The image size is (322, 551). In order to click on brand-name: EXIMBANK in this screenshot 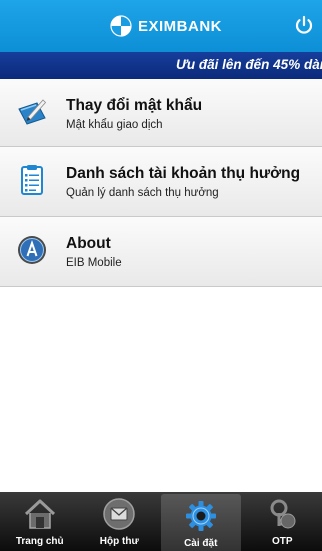, I will do `click(180, 26)`.